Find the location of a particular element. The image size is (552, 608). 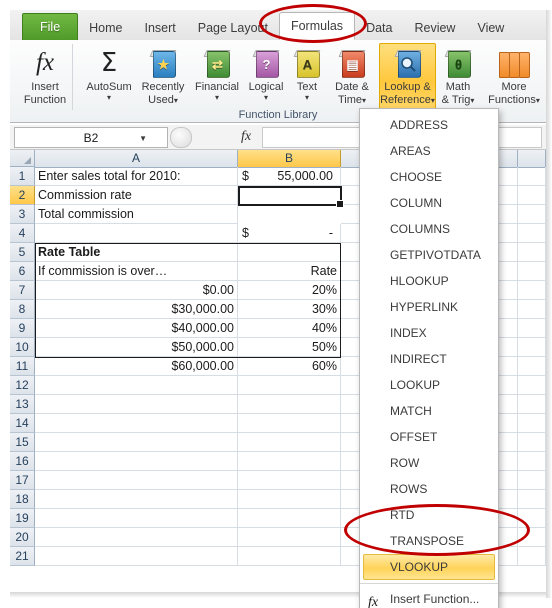

cell-F14 is located at coordinates (532, 423).